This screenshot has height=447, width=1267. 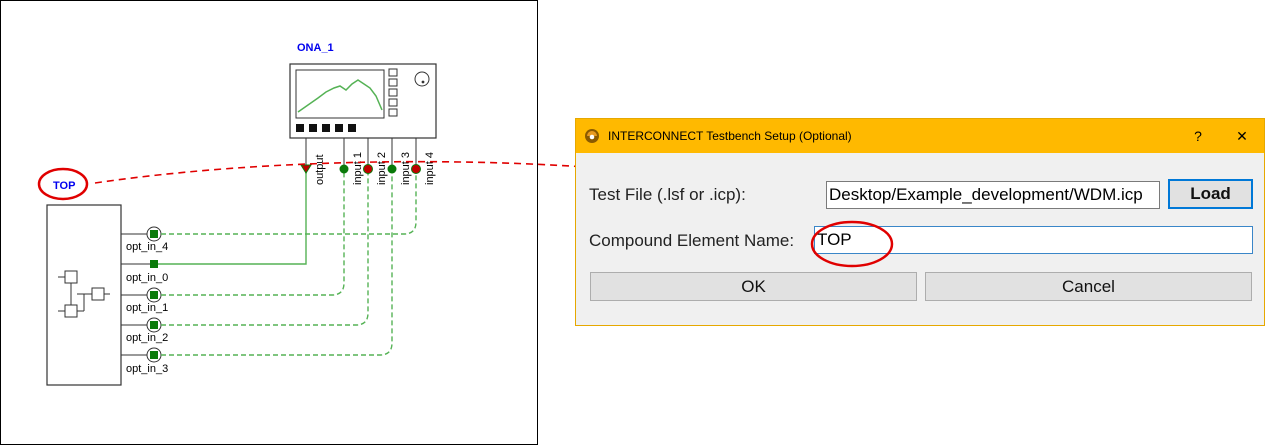 What do you see at coordinates (753, 286) in the screenshot?
I see `ok-button: OK` at bounding box center [753, 286].